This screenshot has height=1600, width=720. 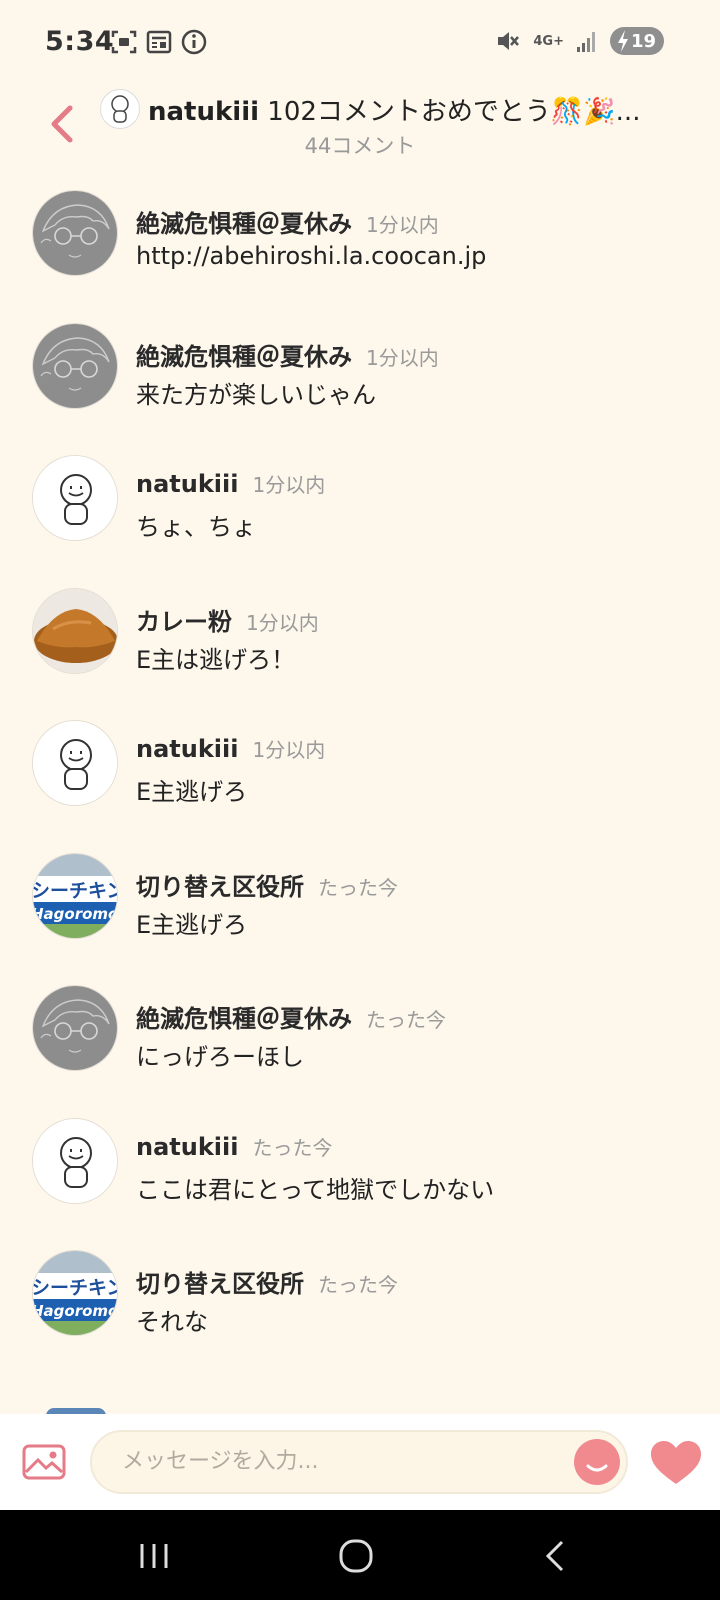 I want to click on status-time: 5:34, so click(x=80, y=41).